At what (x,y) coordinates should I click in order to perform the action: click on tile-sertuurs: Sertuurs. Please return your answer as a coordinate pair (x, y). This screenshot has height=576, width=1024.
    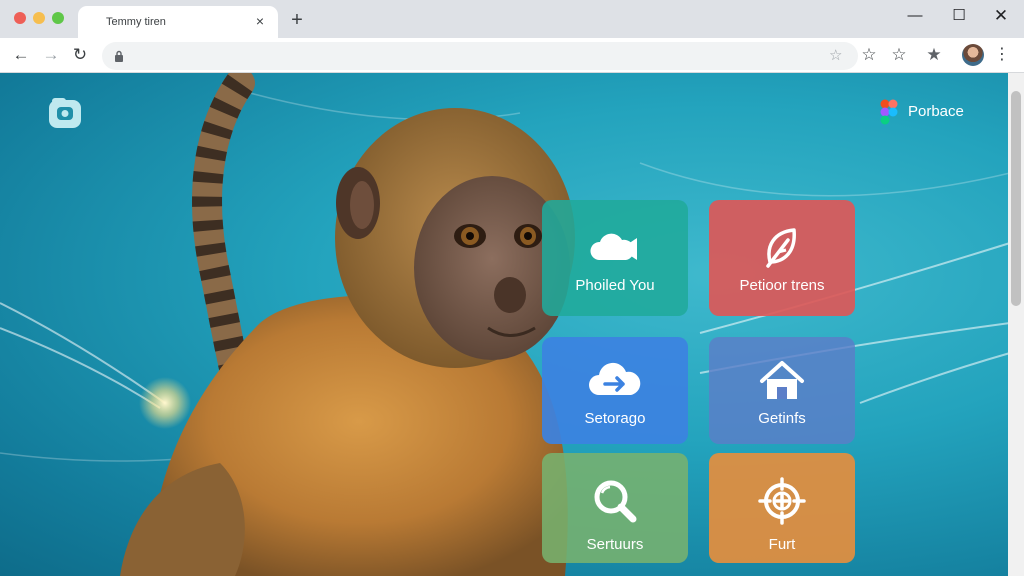
    Looking at the image, I should click on (615, 508).